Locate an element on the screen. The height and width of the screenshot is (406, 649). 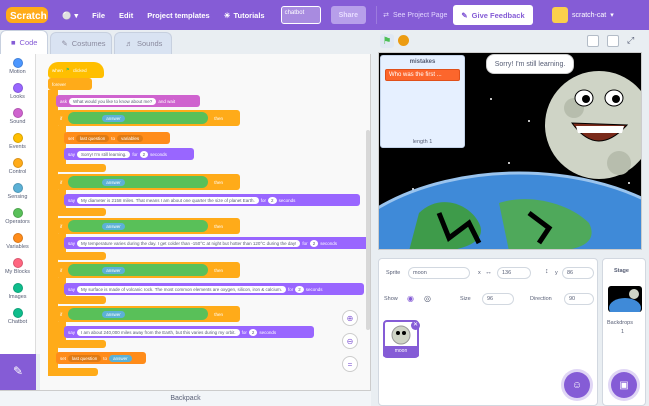
size-field: 96 is located at coordinates (498, 299).